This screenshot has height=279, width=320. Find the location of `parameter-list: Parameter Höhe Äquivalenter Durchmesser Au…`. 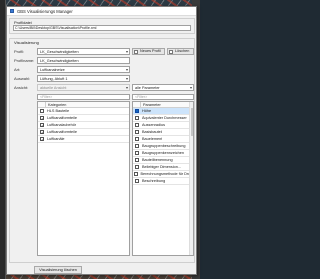

parameter-list: Parameter Höhe Äquivalenter Durchmesser Au… is located at coordinates (163, 178).